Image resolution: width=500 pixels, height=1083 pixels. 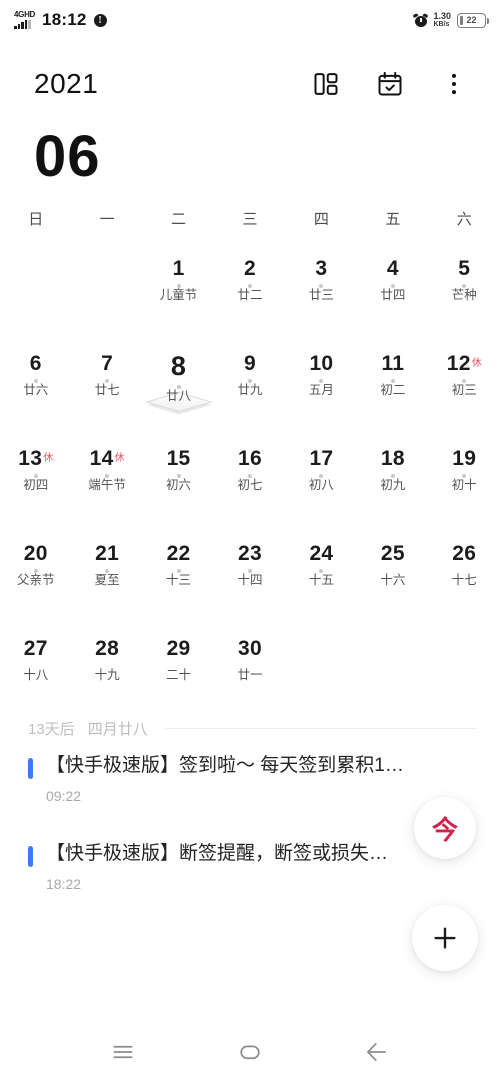 I want to click on calendar-check-icon, so click(x=390, y=84).